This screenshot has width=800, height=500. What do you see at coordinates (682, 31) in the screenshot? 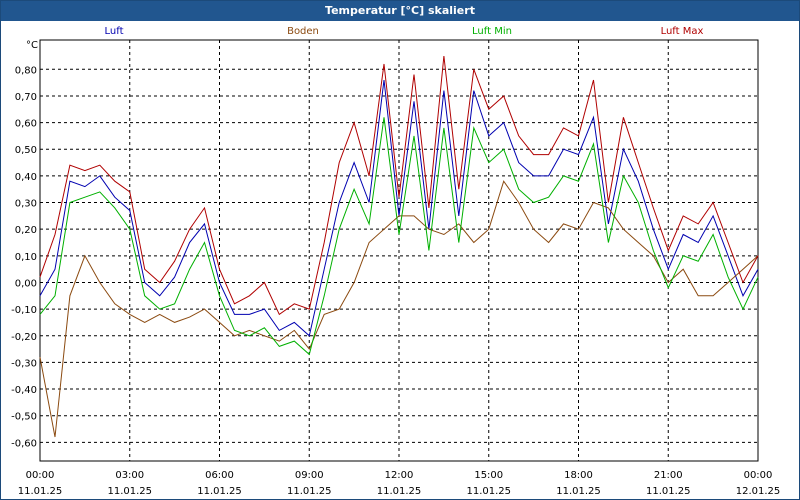
I see `legend-item-luft-max: Luft Max` at bounding box center [682, 31].